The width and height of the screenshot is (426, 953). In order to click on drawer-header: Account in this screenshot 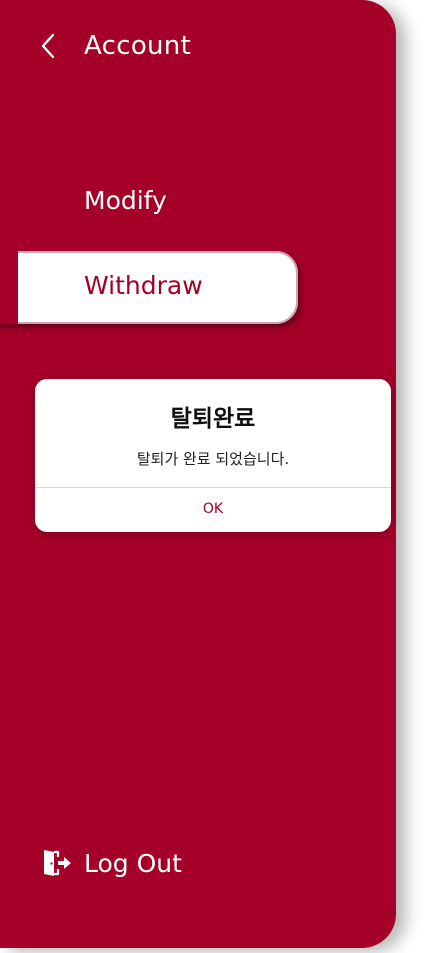, I will do `click(113, 46)`.